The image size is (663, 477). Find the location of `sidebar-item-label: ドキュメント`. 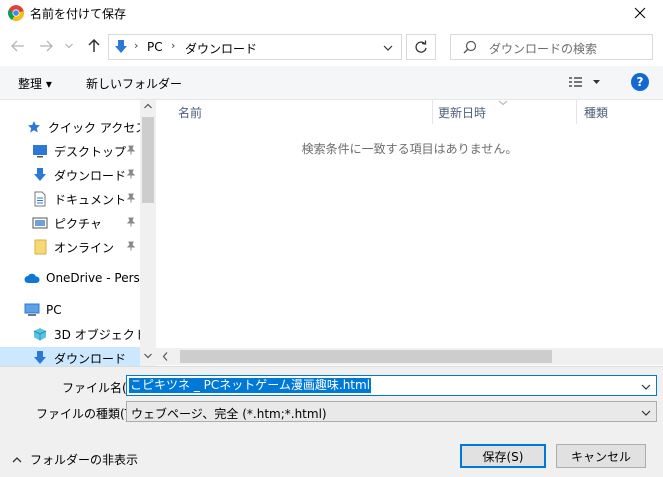

sidebar-item-label: ドキュメント is located at coordinates (90, 199).